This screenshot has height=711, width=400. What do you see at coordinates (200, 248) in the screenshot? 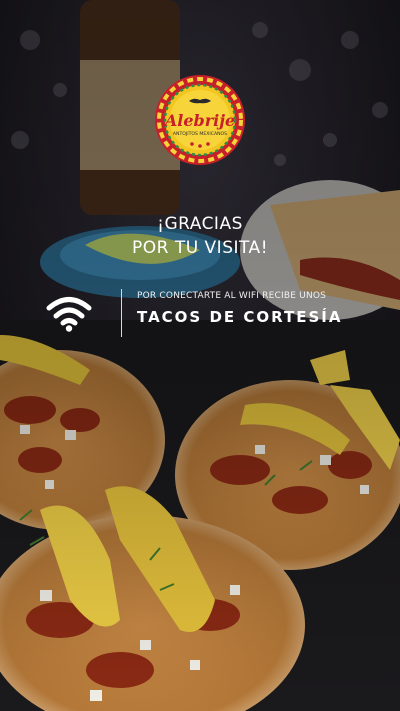
I see `thank-you-line-2: POR TU VISITA!` at bounding box center [200, 248].